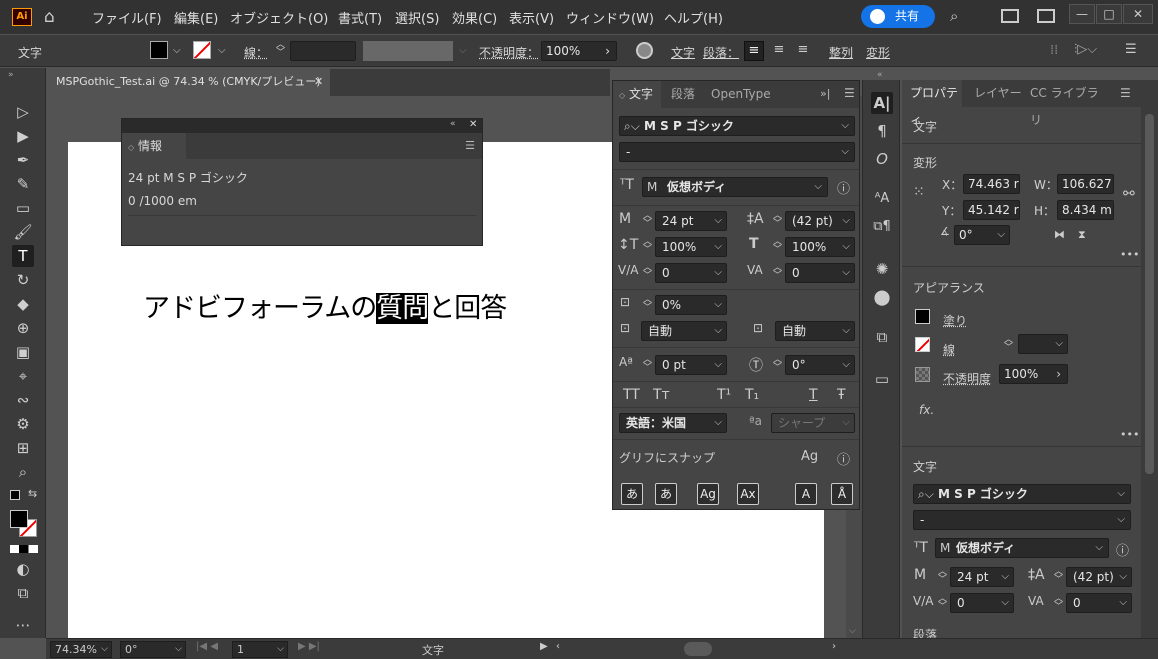  Describe the element at coordinates (841, 52) in the screenshot. I see `align-link: 整列` at that location.